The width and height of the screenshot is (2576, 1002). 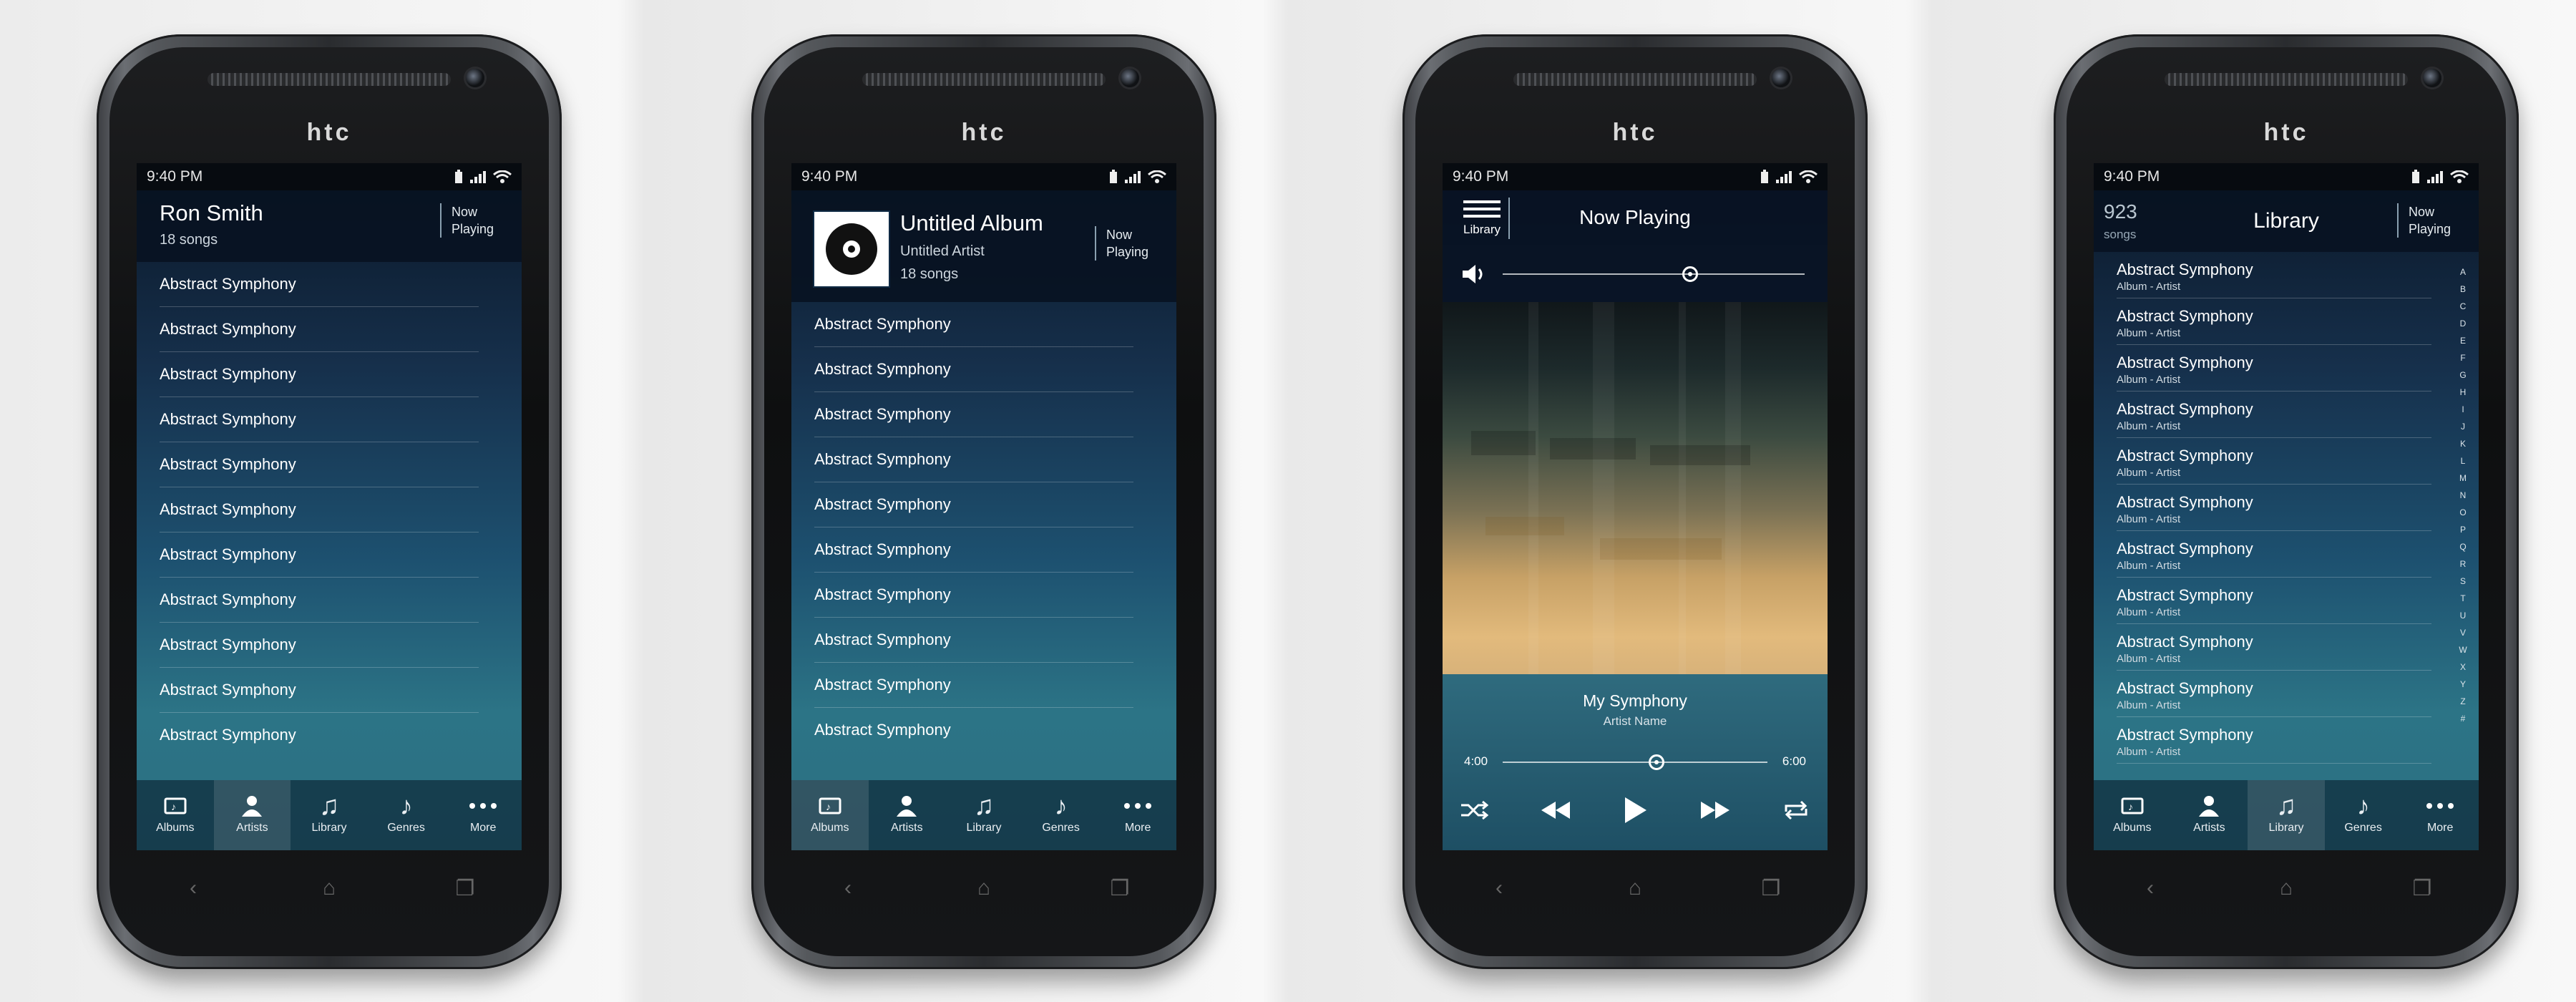 I want to click on alphabet-letter: B, so click(x=2463, y=290).